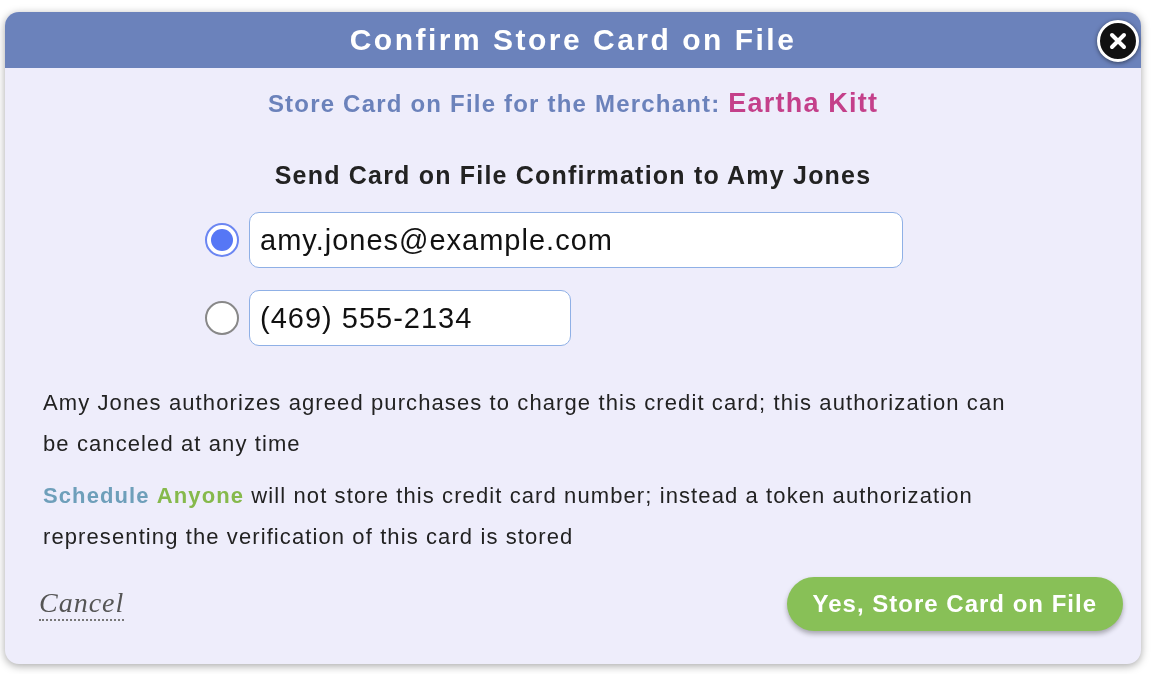 The height and width of the screenshot is (674, 1155). Describe the element at coordinates (1118, 41) in the screenshot. I see `close-icon` at that location.